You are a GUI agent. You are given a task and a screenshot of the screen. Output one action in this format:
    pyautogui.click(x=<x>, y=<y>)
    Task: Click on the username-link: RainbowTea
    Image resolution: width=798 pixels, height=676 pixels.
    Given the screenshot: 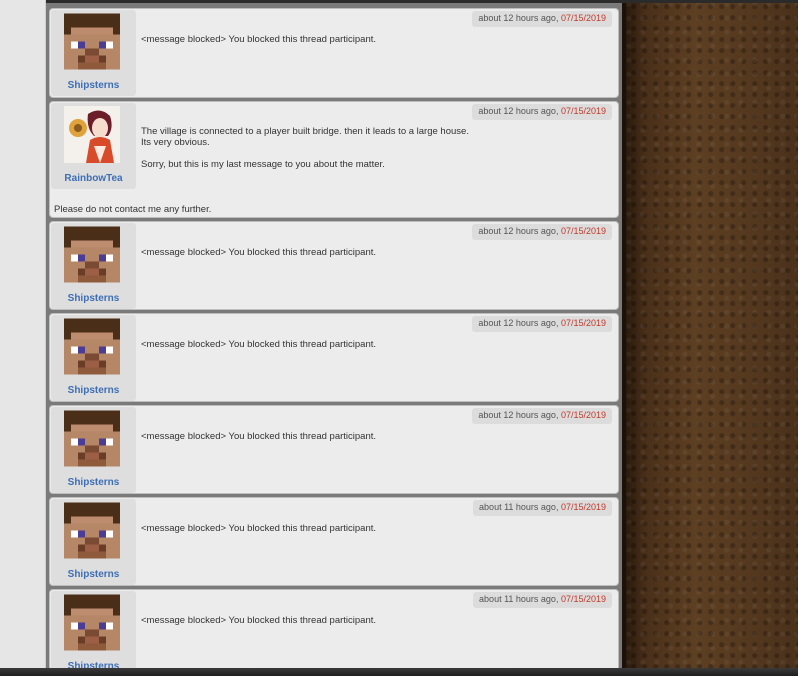 What is the action you would take?
    pyautogui.click(x=93, y=178)
    